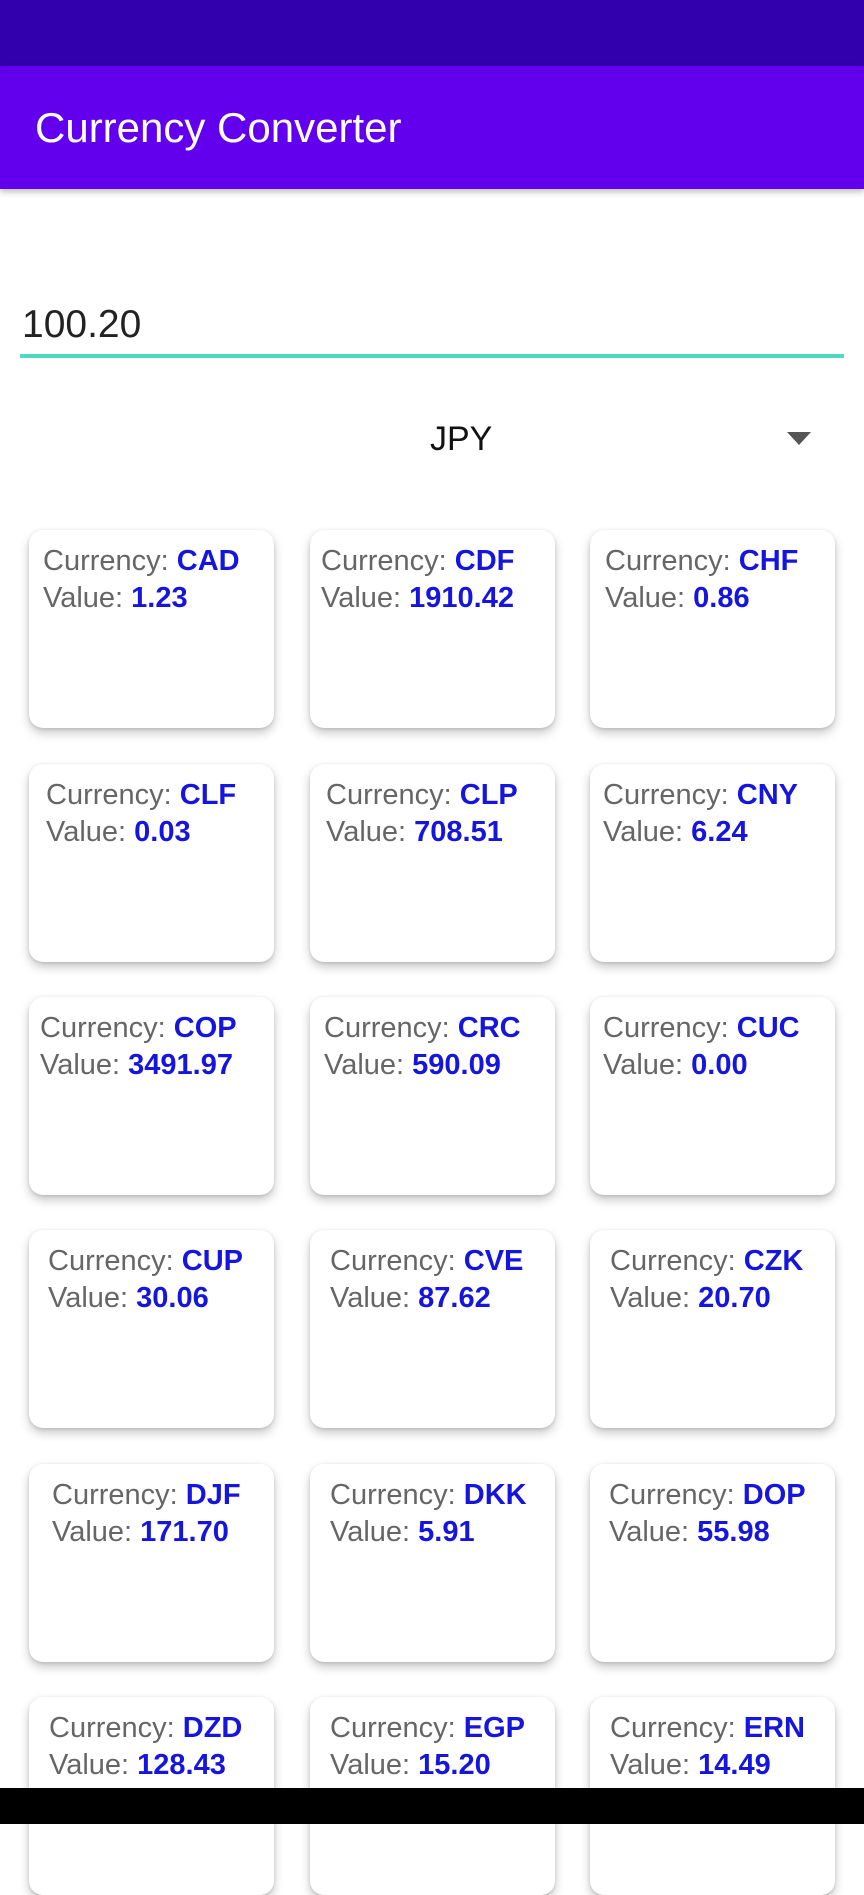  What do you see at coordinates (432, 127) in the screenshot?
I see `app-bar: Currency Converter` at bounding box center [432, 127].